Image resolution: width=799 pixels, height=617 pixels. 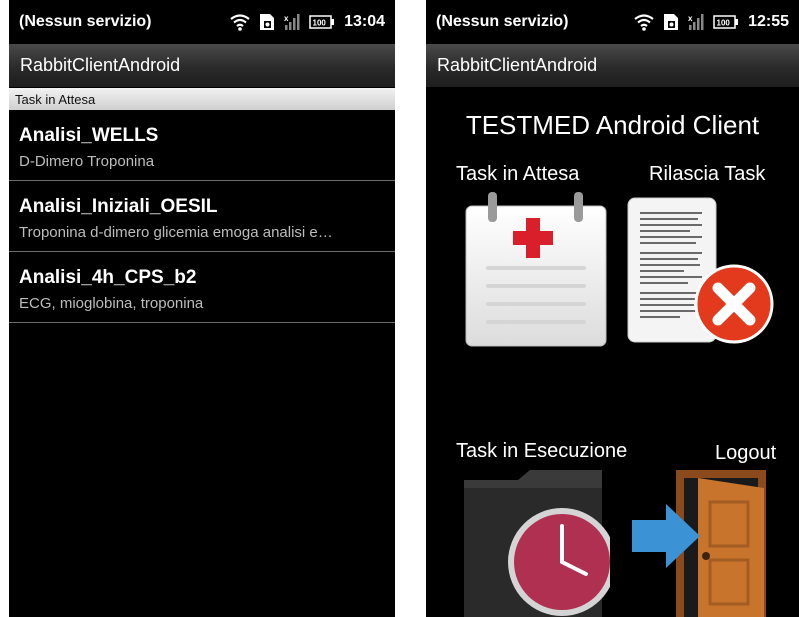 I want to click on release-task-label: Rilascia Task, so click(x=707, y=174).